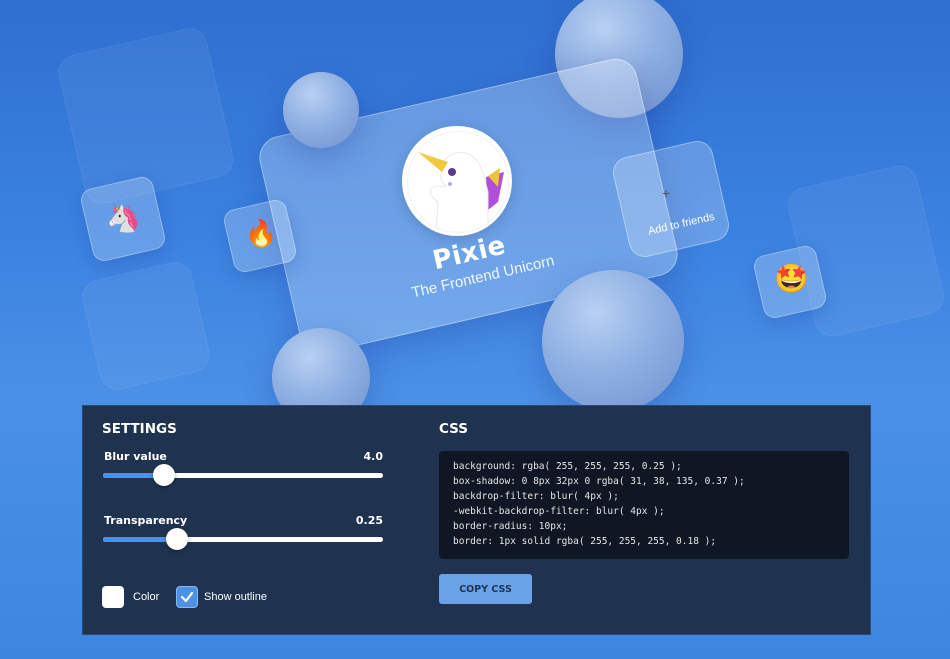 This screenshot has height=659, width=950. I want to click on fire-icon: 🔥, so click(261, 233).